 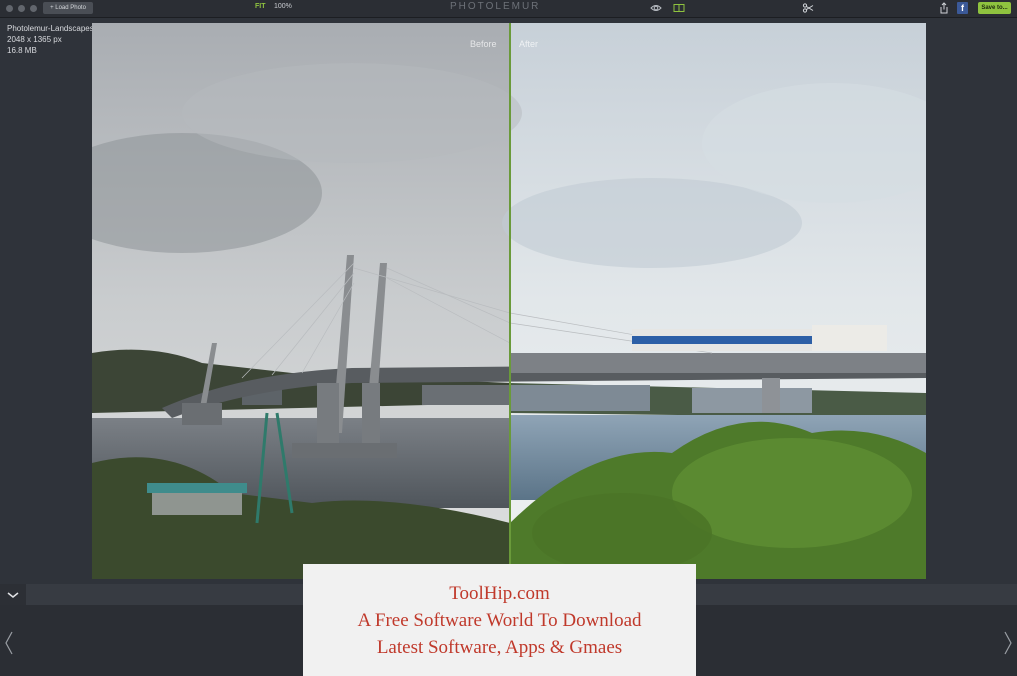 What do you see at coordinates (9, 8) in the screenshot?
I see `window-close-button` at bounding box center [9, 8].